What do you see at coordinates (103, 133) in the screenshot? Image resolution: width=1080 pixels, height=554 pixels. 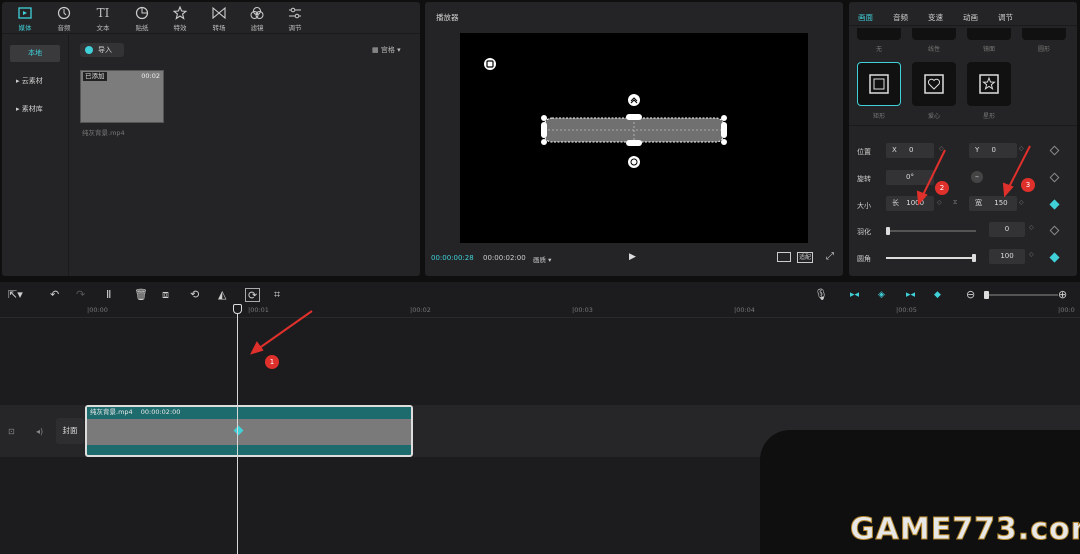 I see `media-filename: 纯灰背景.mp4` at bounding box center [103, 133].